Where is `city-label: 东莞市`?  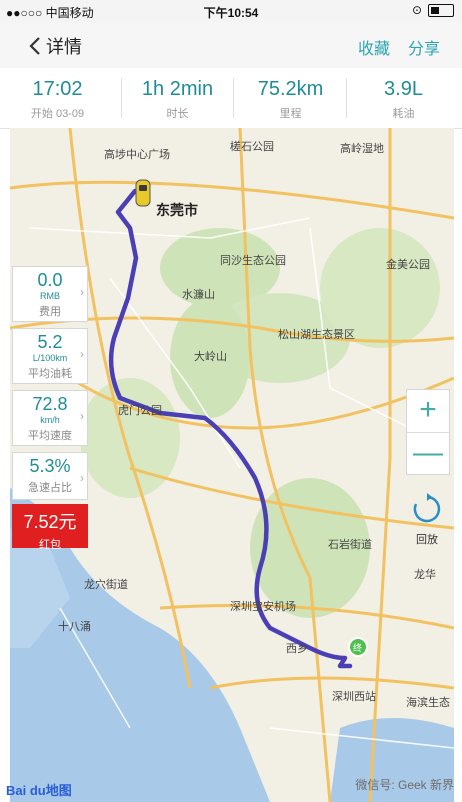 city-label: 东莞市 is located at coordinates (177, 210).